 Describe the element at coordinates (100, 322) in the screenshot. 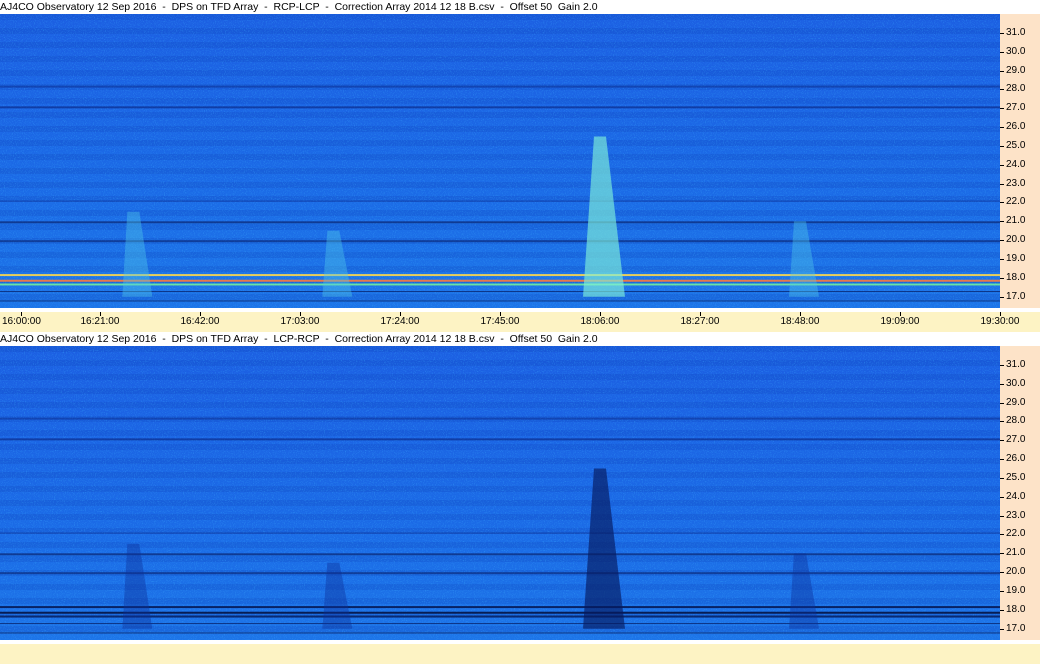

I see `x-tick-label: 16:21:00` at that location.